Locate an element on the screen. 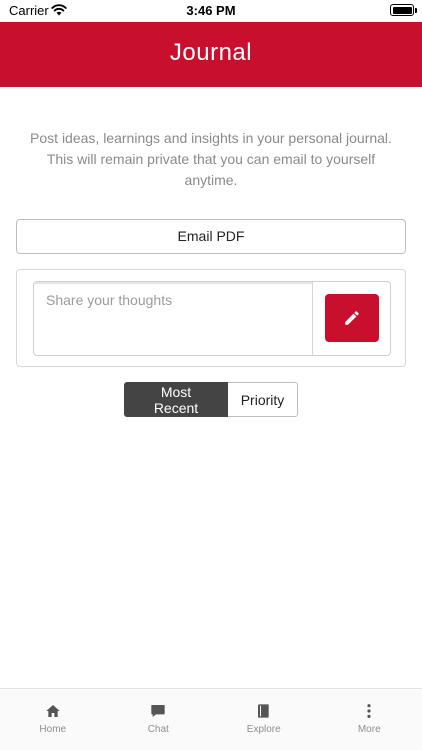  app-header: Journal is located at coordinates (211, 54).